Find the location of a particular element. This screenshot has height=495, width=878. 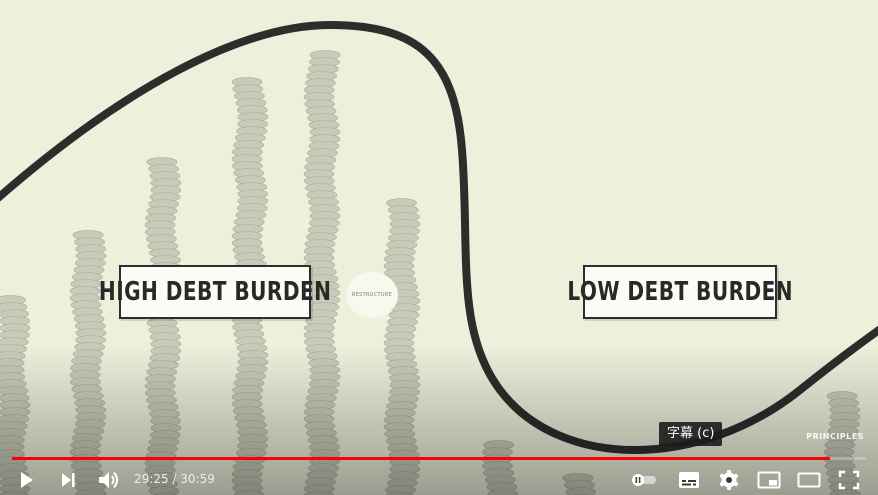

player-controls: 29:25 / 30:59 is located at coordinates (439, 479).